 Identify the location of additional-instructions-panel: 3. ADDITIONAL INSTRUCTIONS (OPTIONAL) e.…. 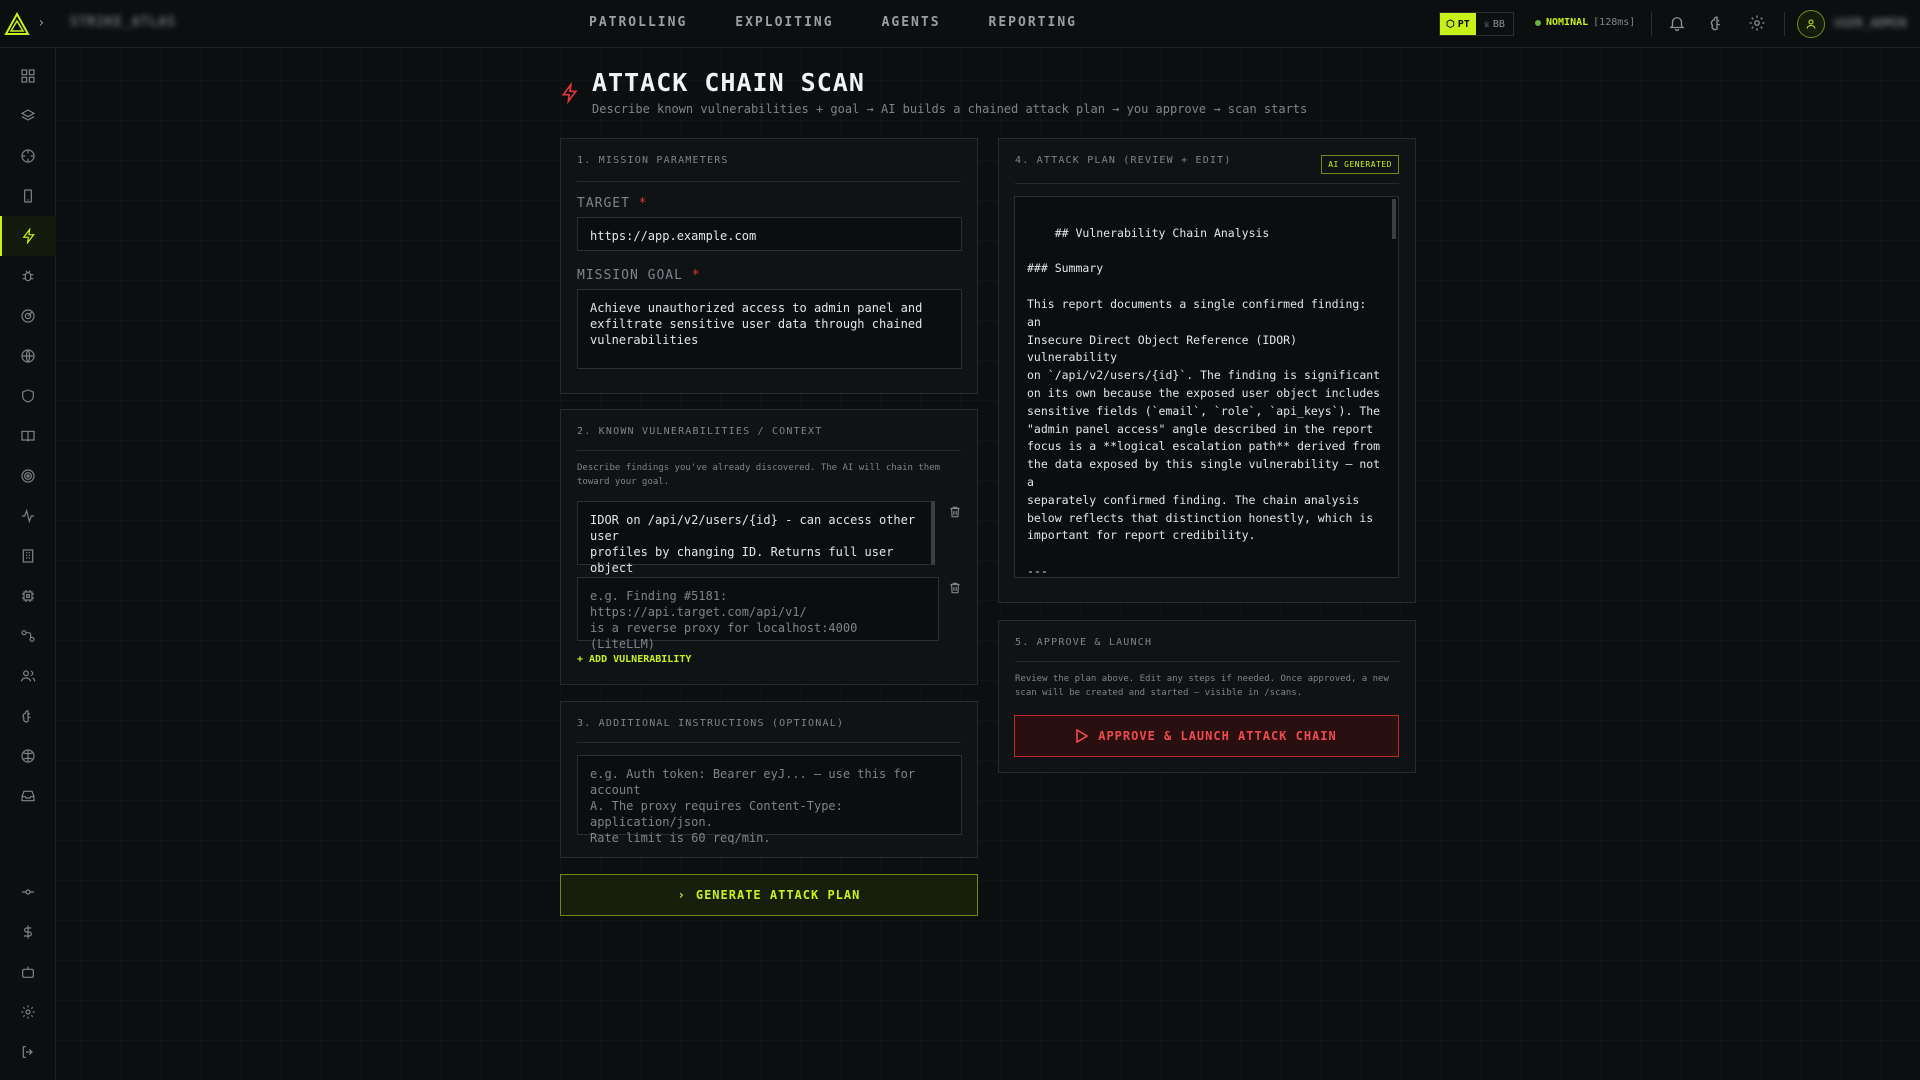
(769, 779).